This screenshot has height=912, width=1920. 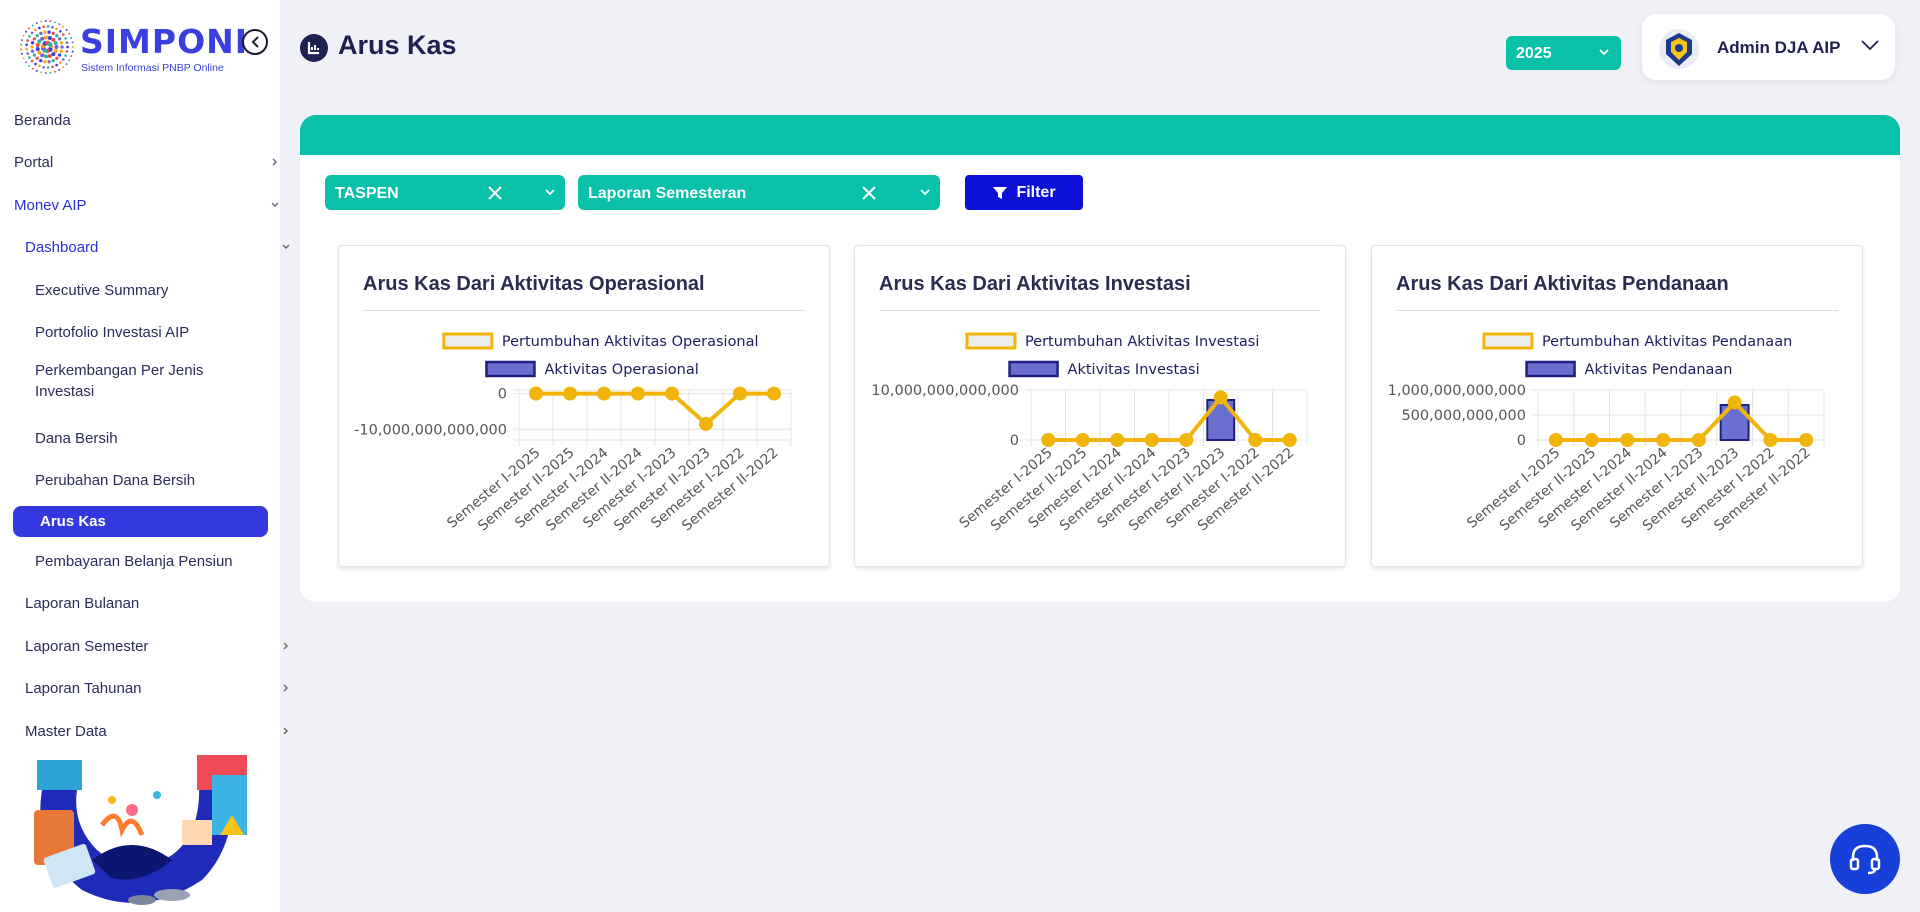 What do you see at coordinates (1134, 370) in the screenshot?
I see `legend-label: Aktivitas Investasi` at bounding box center [1134, 370].